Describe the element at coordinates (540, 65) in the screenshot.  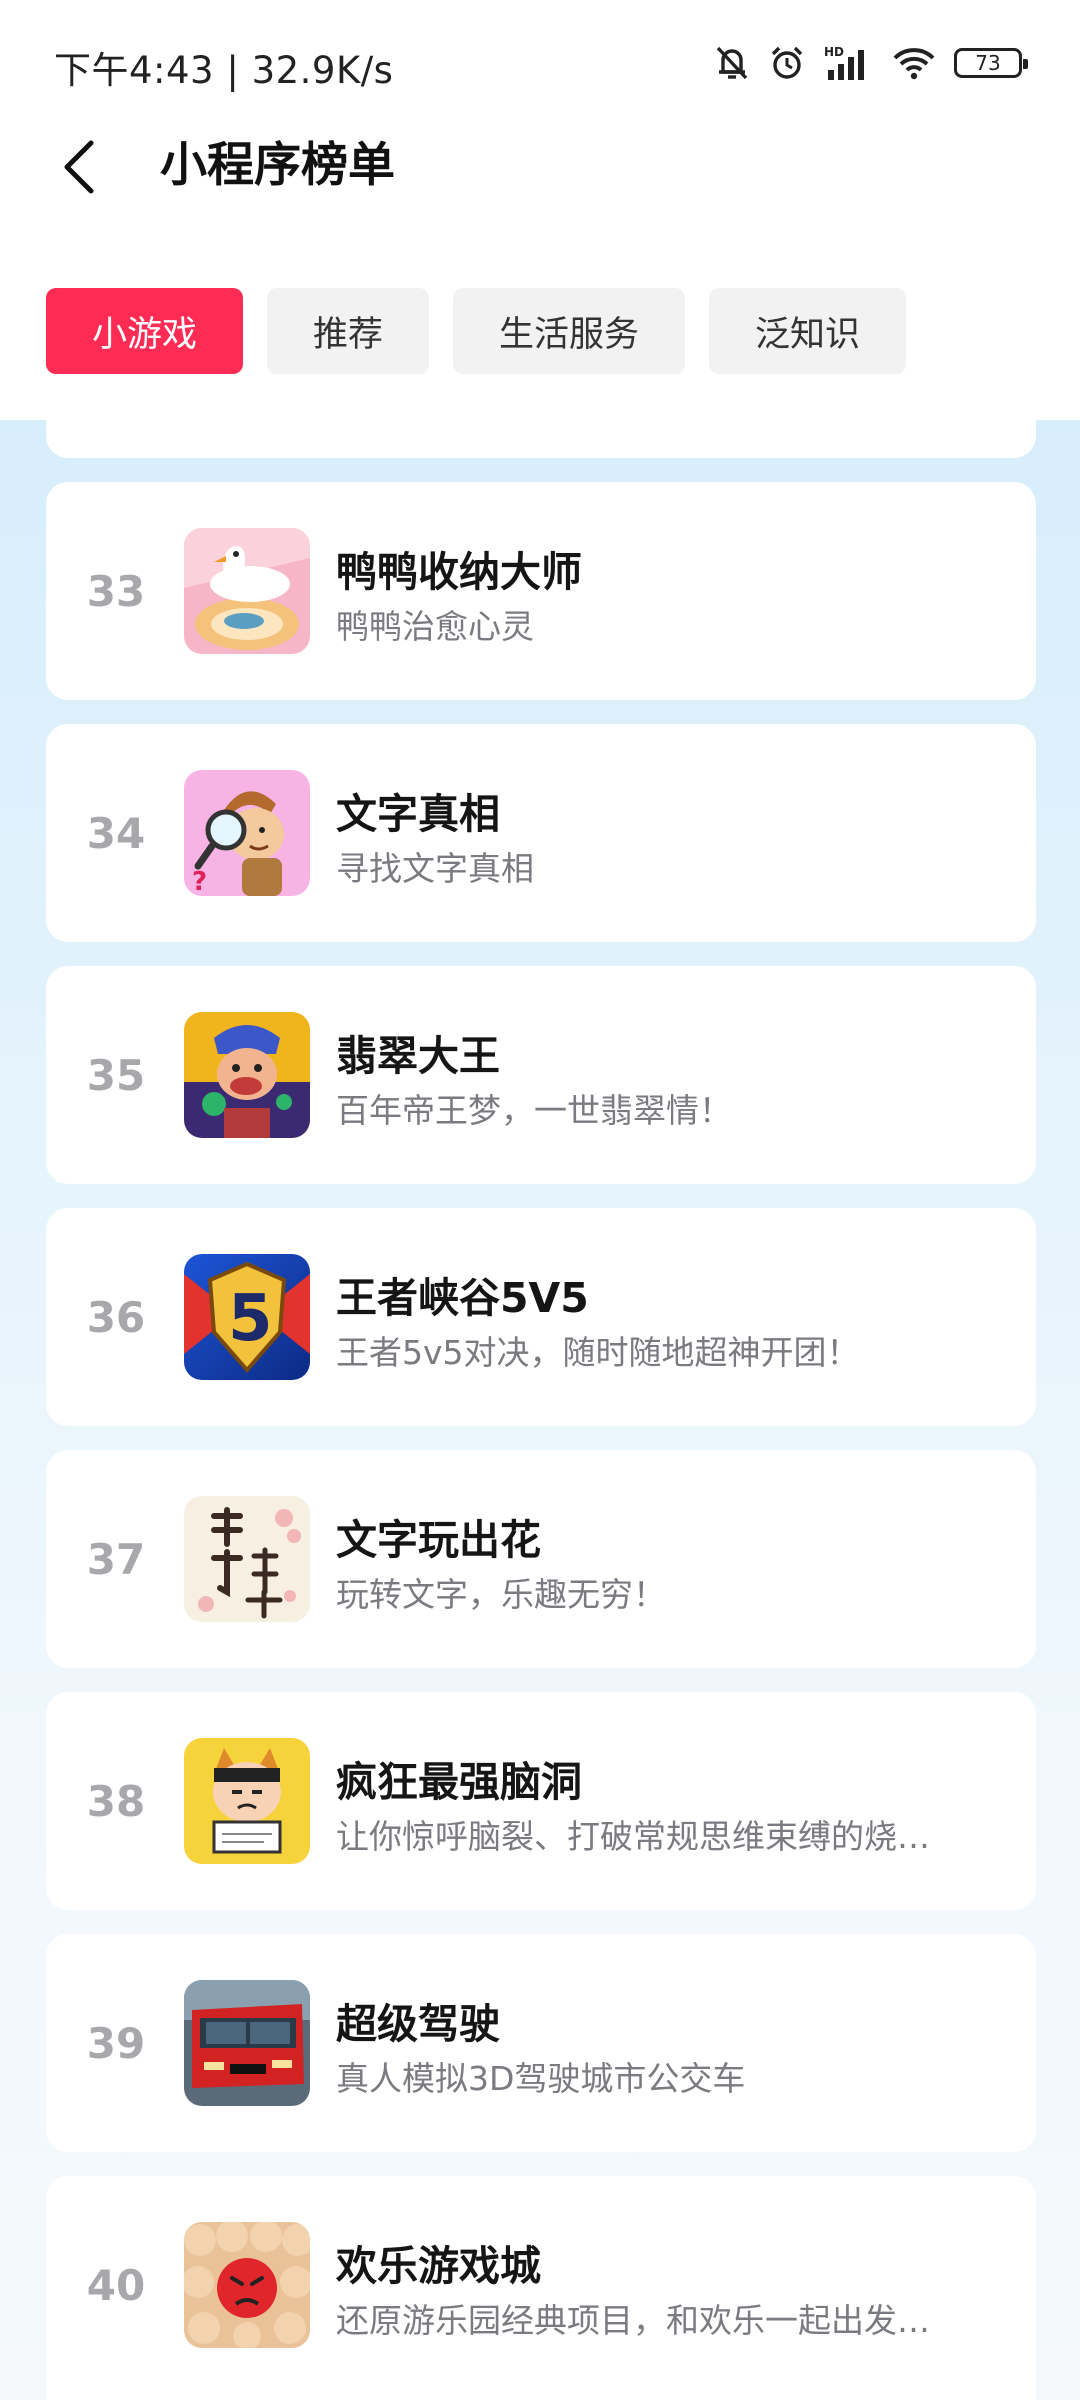
I see `status-bar: 下午4:43 | 32.9K/s HD 73` at that location.